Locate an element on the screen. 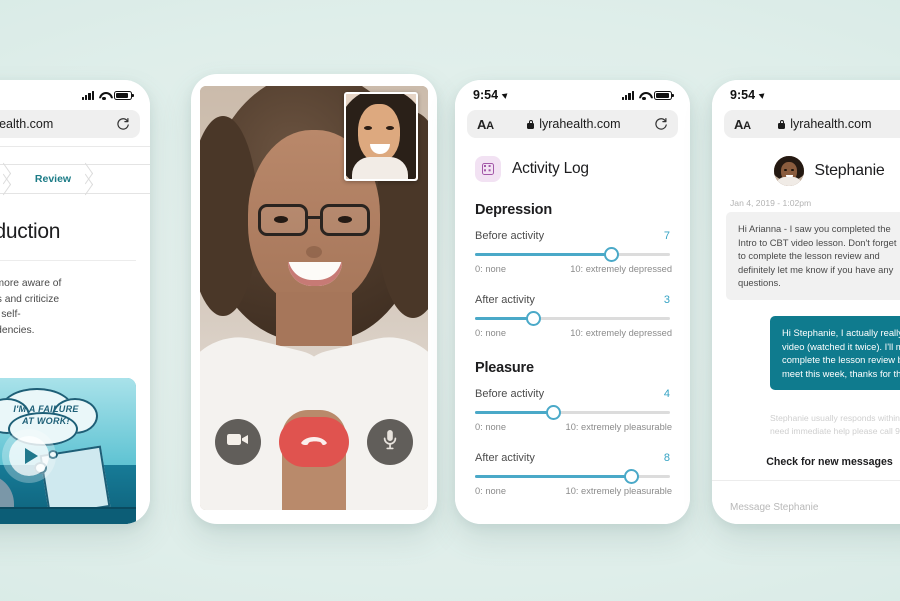 Image resolution: width=900 pixels, height=601 pixels. end-call-button is located at coordinates (314, 442).